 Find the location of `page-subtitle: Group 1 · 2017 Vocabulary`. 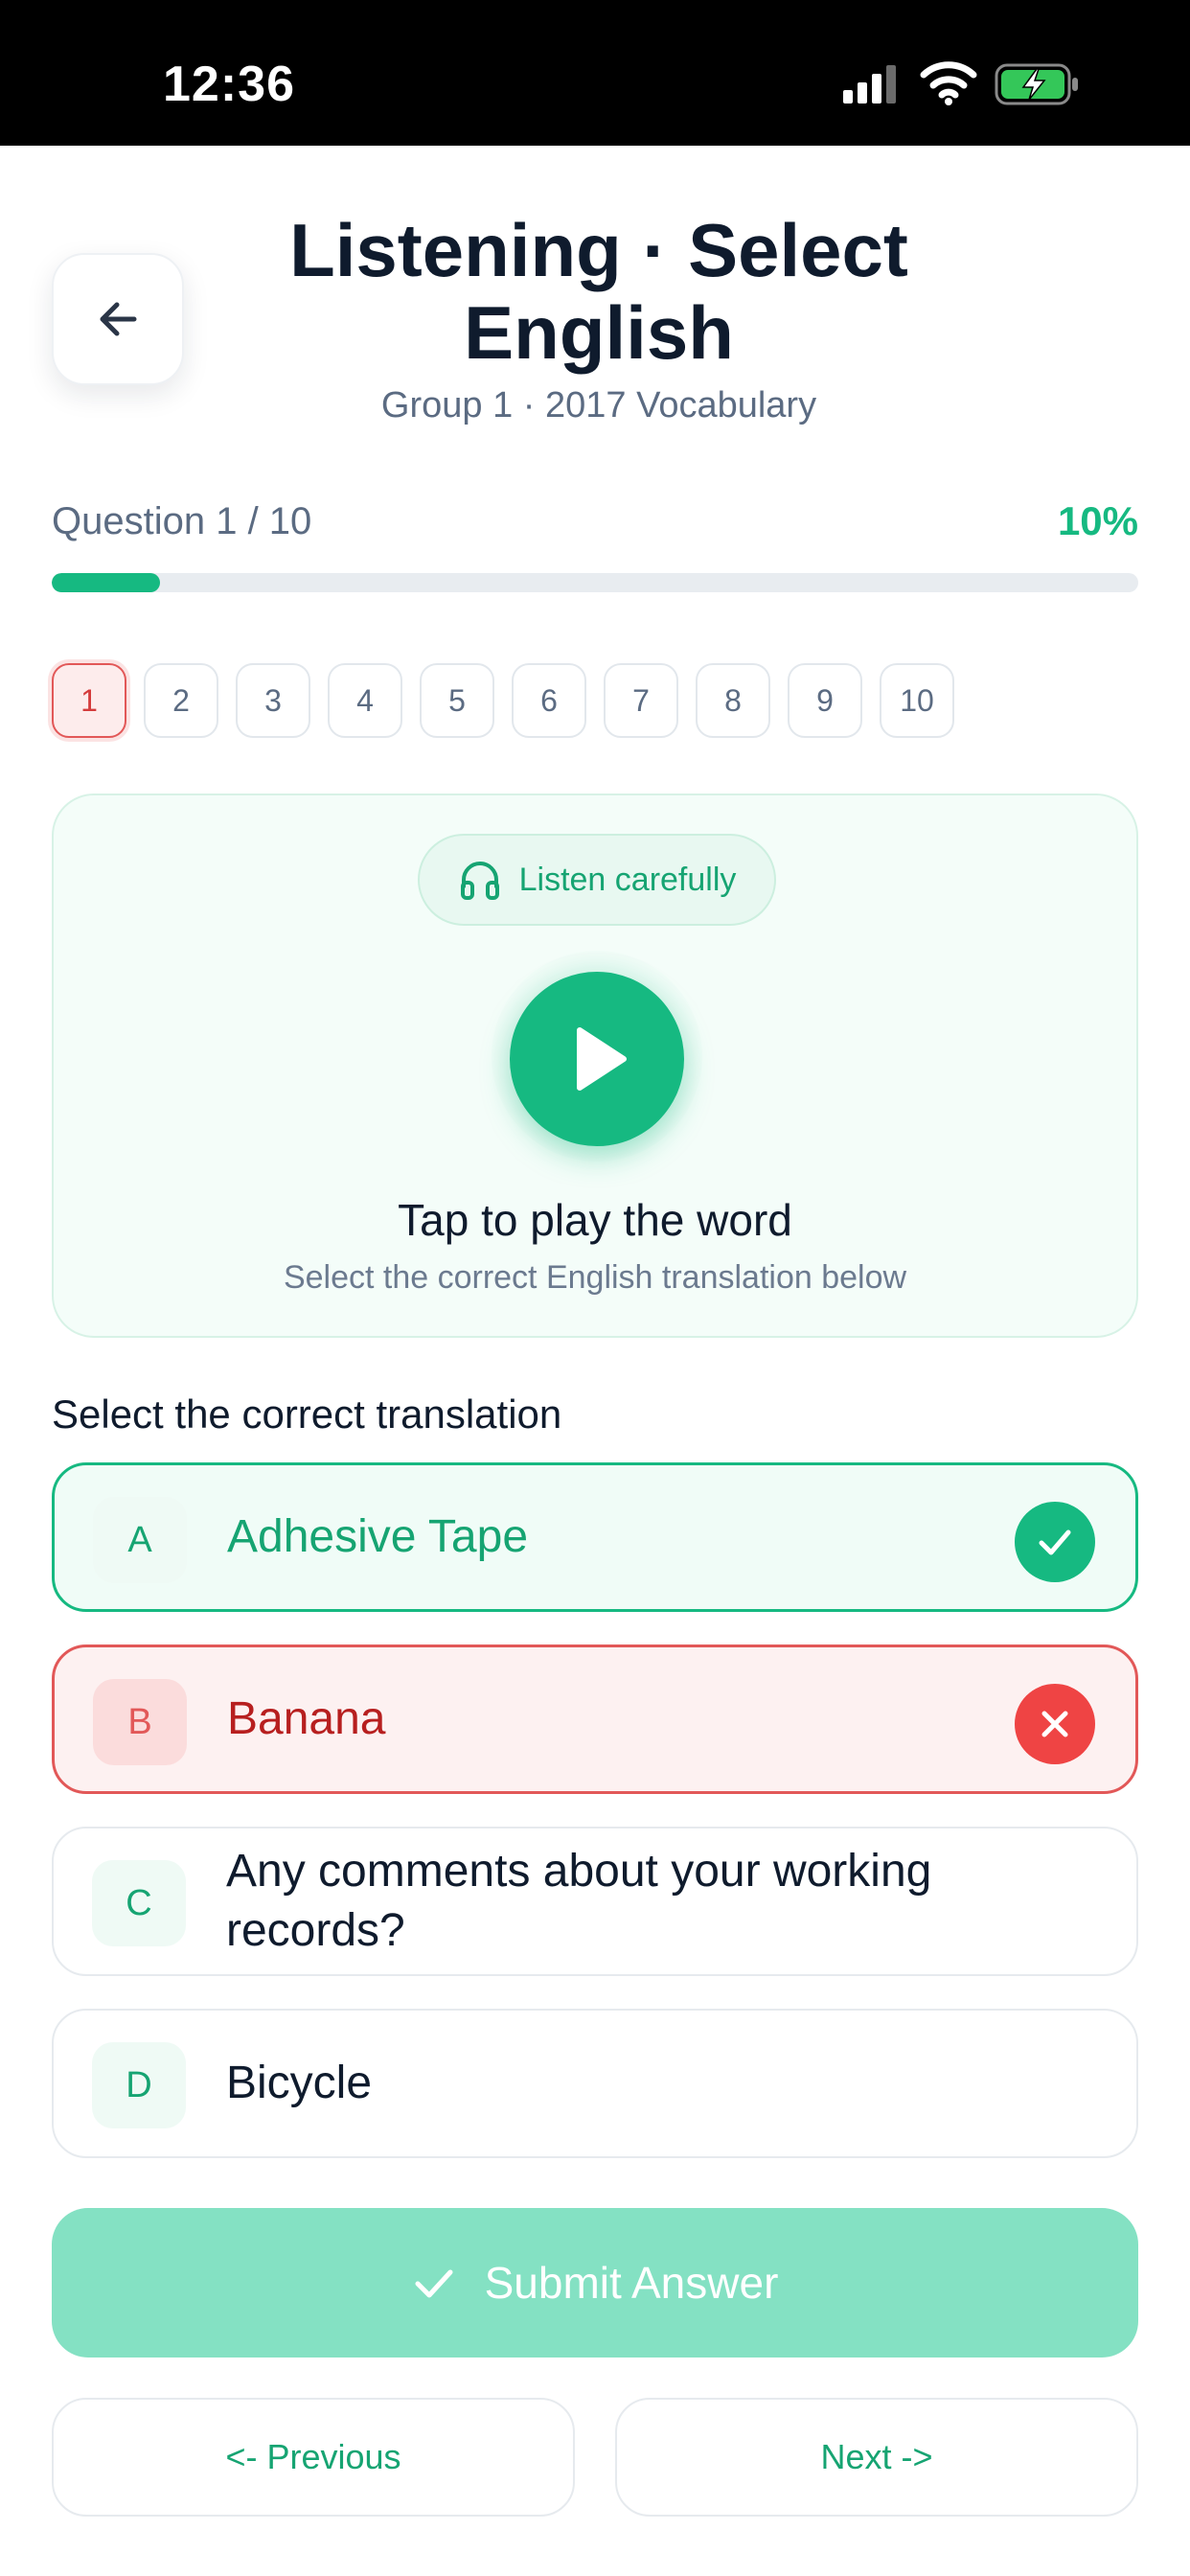

page-subtitle: Group 1 · 2017 Vocabulary is located at coordinates (599, 405).